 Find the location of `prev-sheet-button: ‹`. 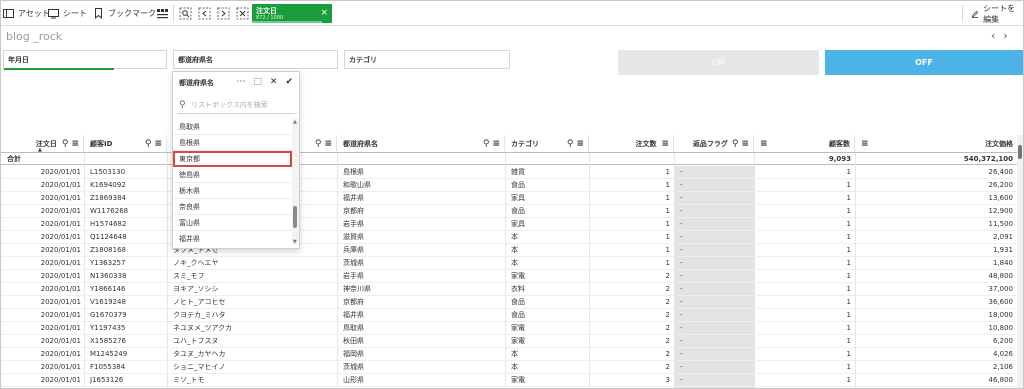

prev-sheet-button: ‹ is located at coordinates (997, 35).